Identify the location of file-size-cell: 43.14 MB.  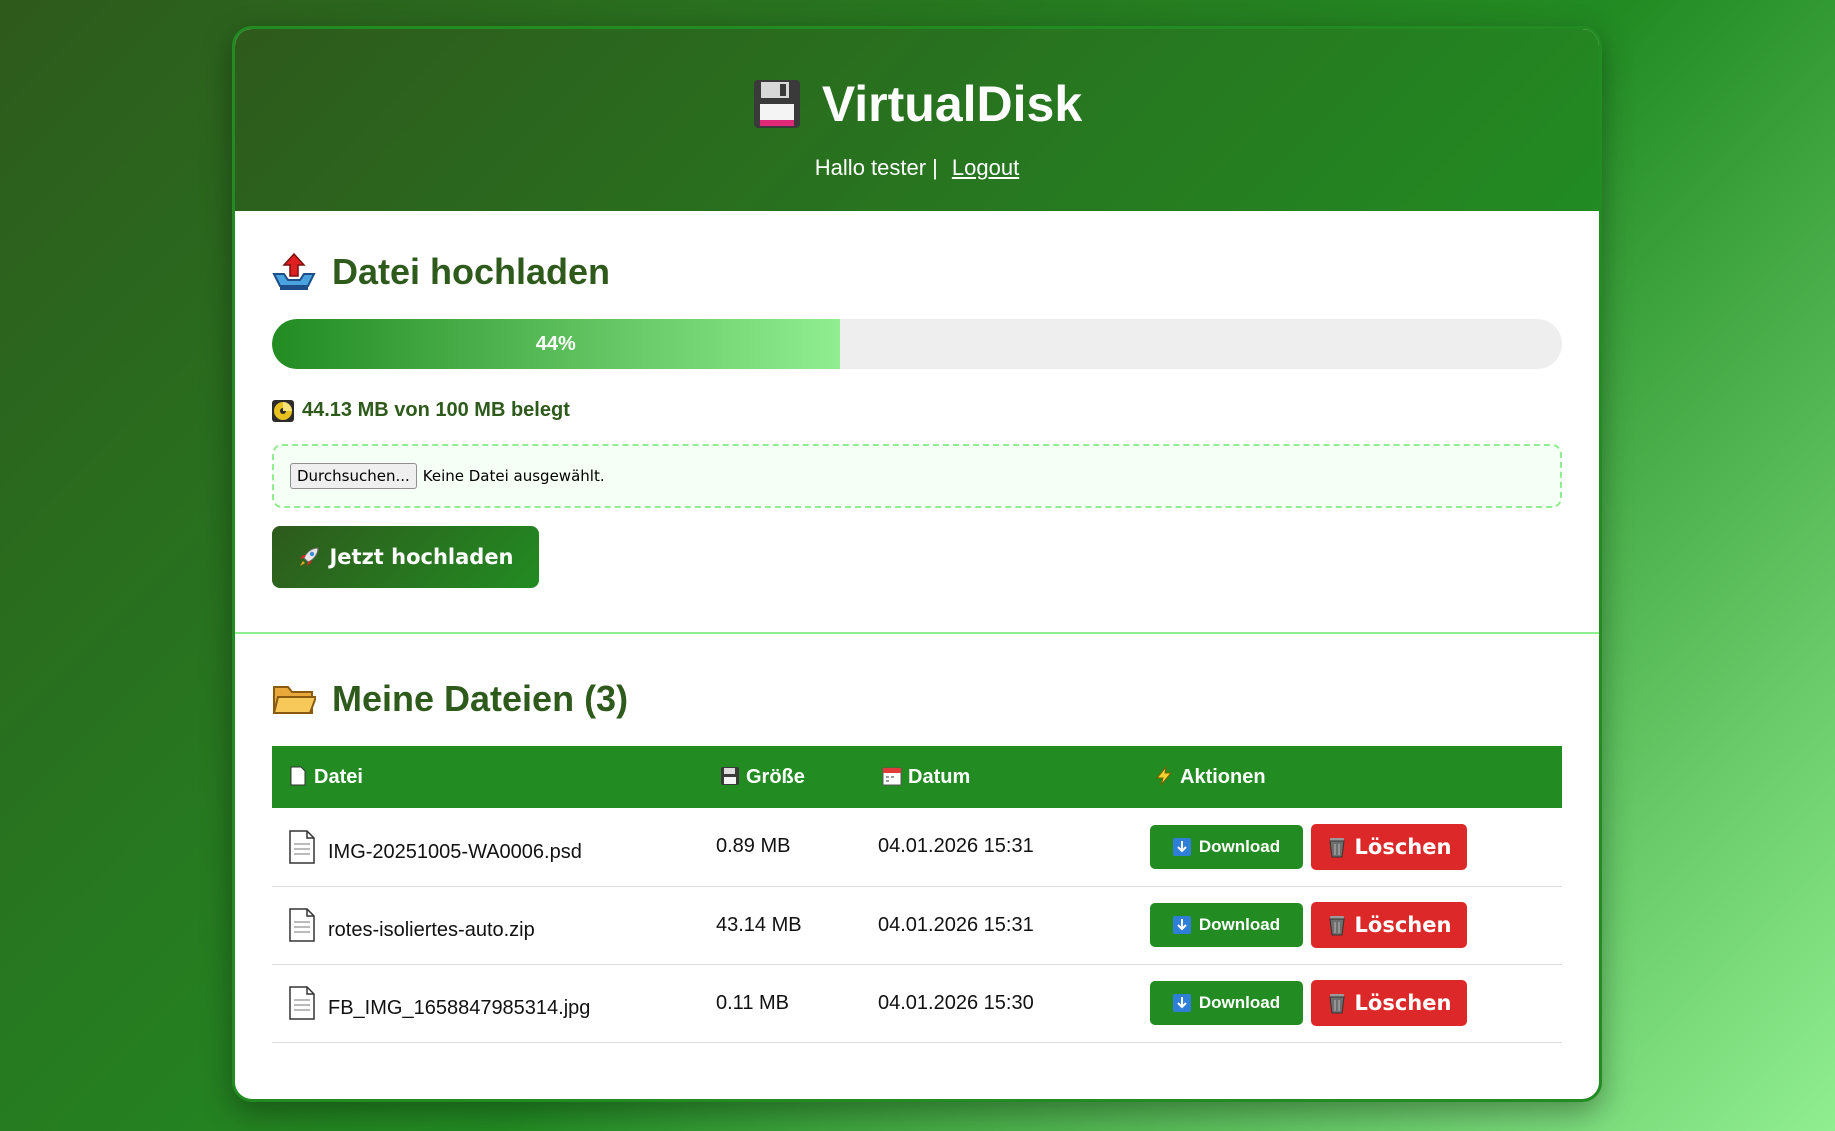
(759, 924).